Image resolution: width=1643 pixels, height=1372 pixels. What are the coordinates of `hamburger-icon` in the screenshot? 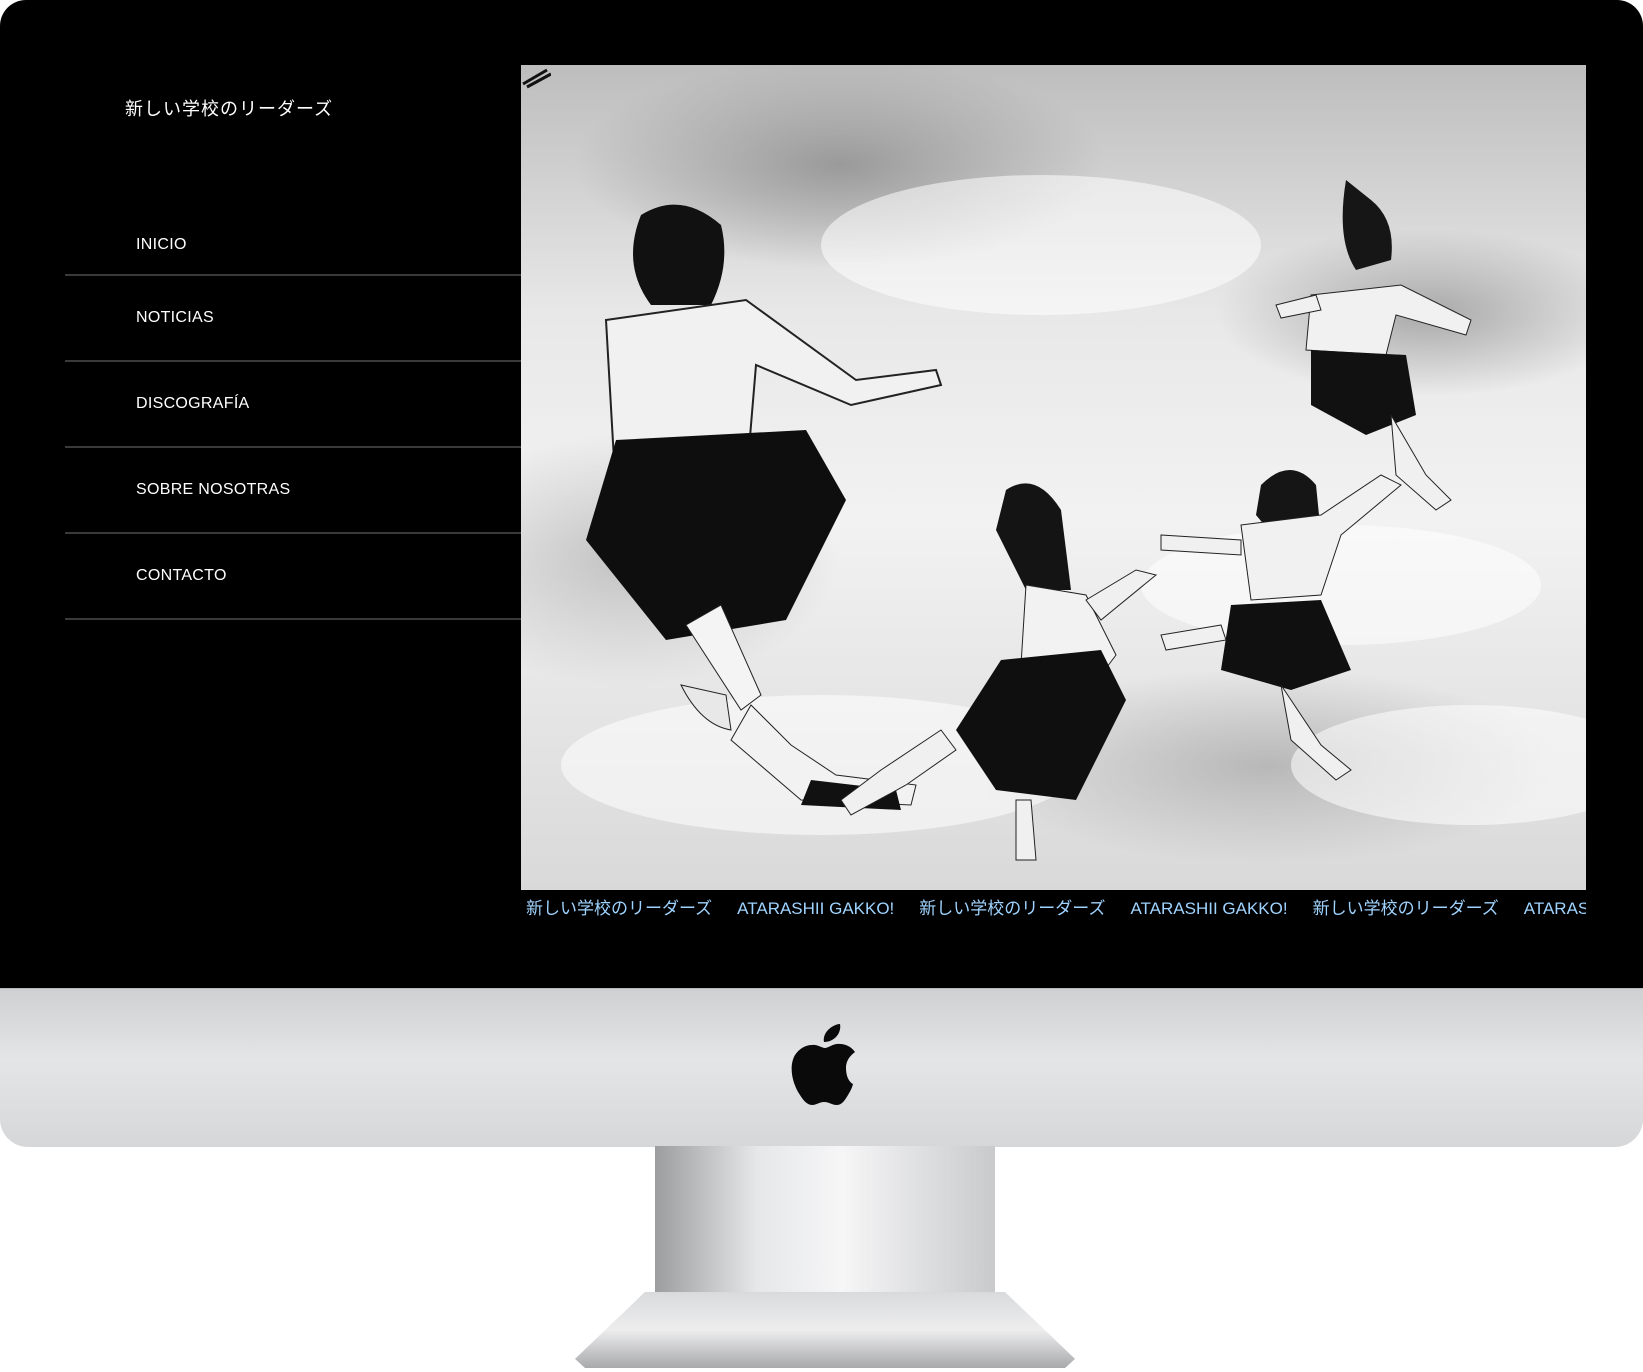 It's located at (536, 77).